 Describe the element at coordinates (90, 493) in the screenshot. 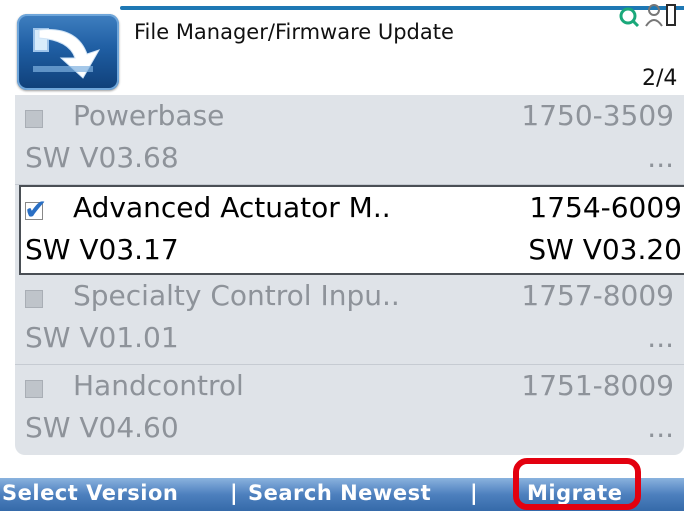

I see `select-version-button: Select Version` at that location.